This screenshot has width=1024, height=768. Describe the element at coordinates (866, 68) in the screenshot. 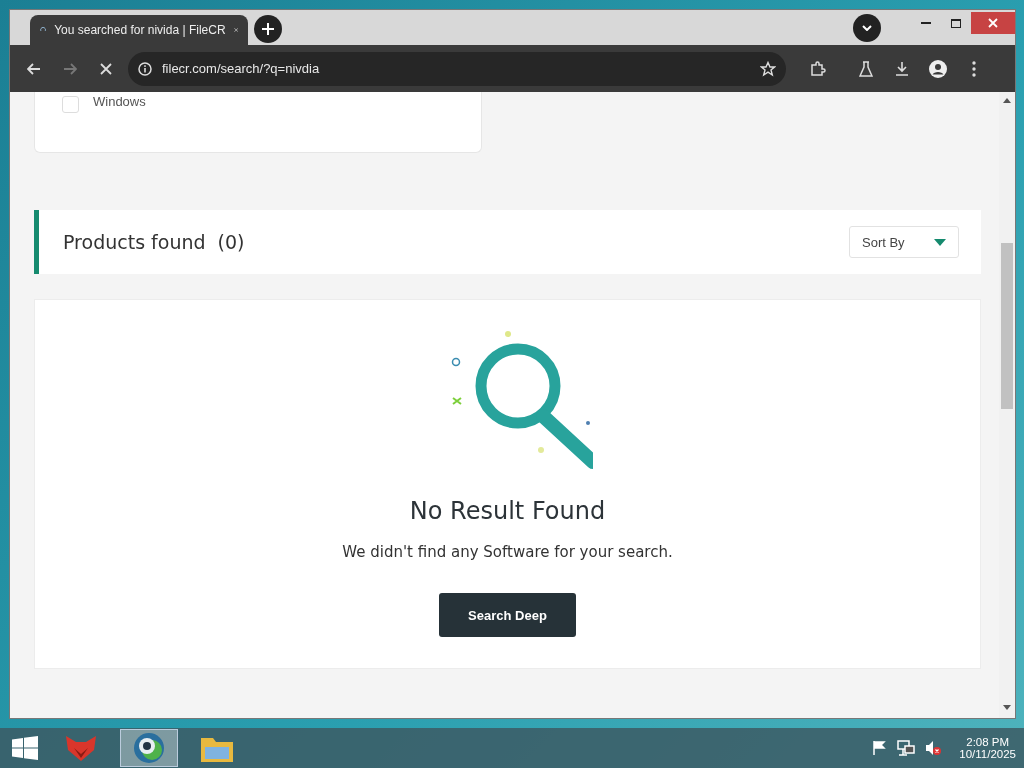

I see `flask-icon` at that location.